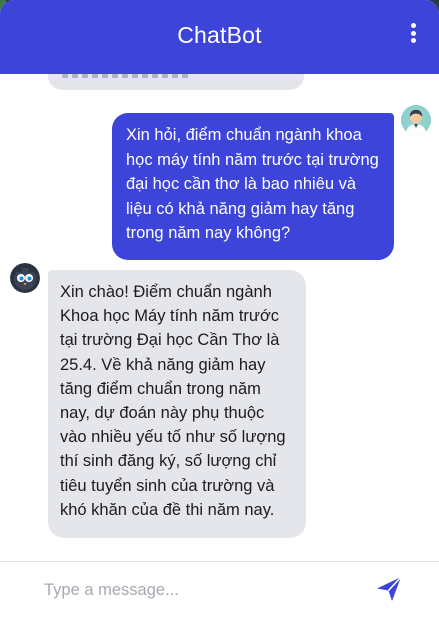  I want to click on chat-title: ChatBot, so click(219, 35).